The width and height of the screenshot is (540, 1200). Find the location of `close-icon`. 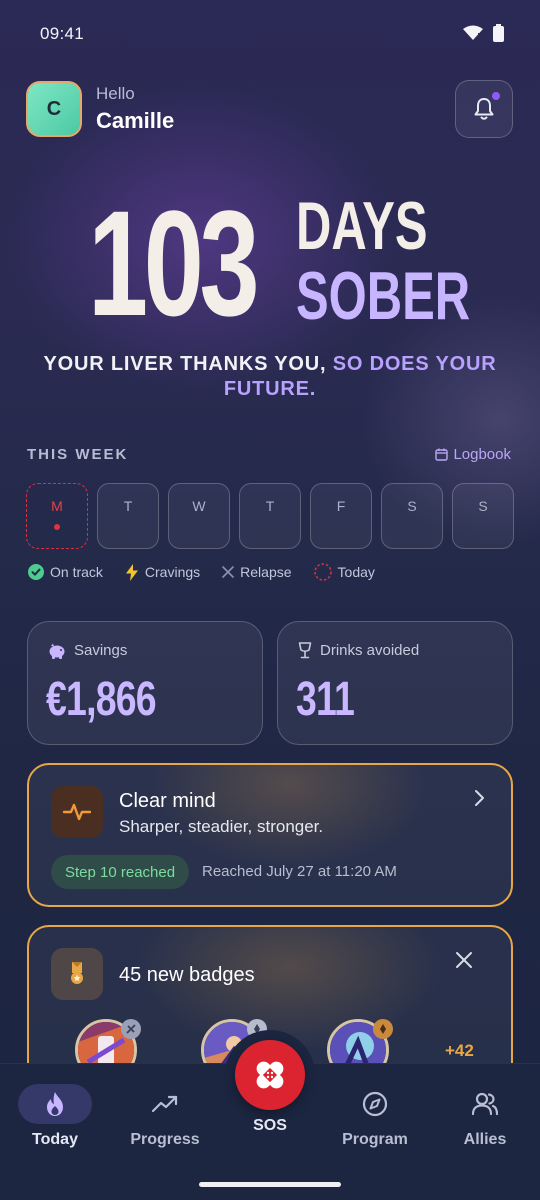

close-icon is located at coordinates (464, 960).